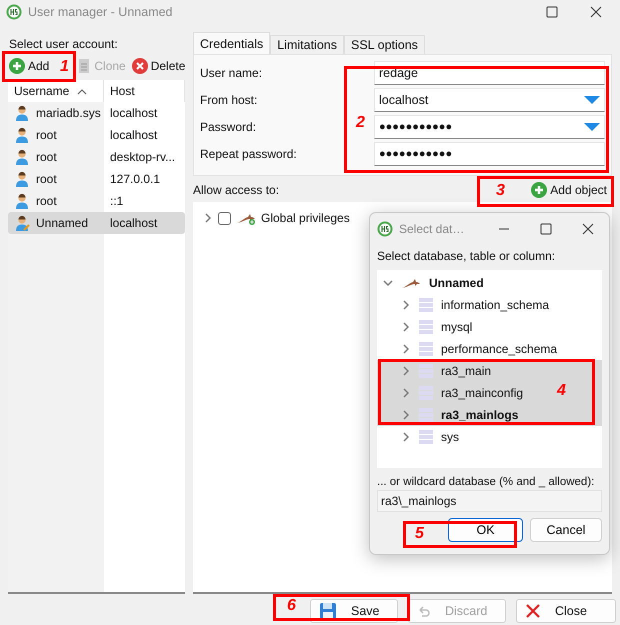 The image size is (620, 625). What do you see at coordinates (158, 66) in the screenshot?
I see `toolbar-button: Delete` at bounding box center [158, 66].